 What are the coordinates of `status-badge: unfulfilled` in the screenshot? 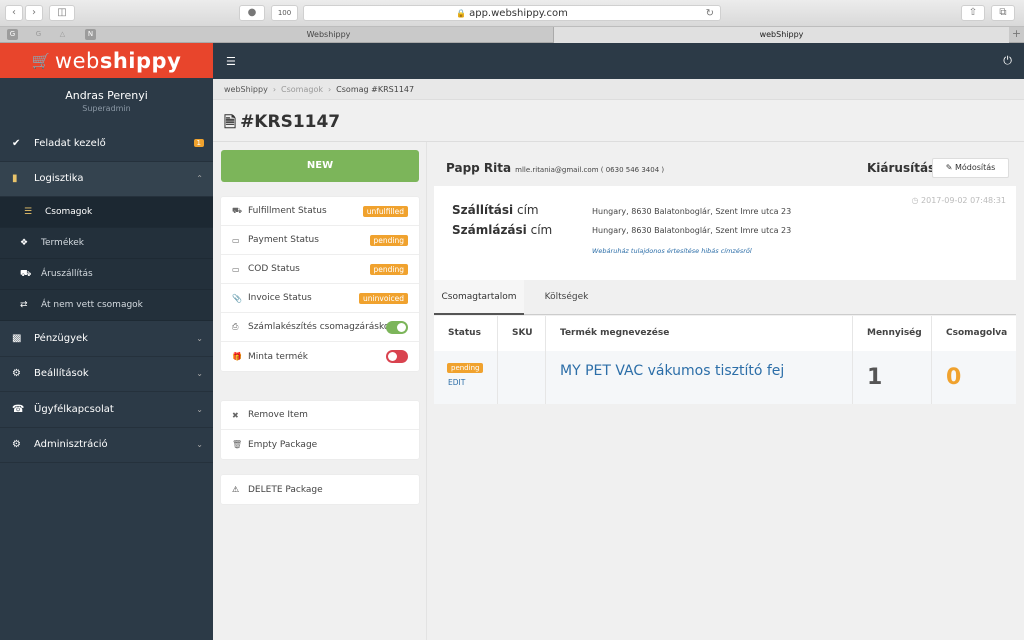 It's located at (385, 211).